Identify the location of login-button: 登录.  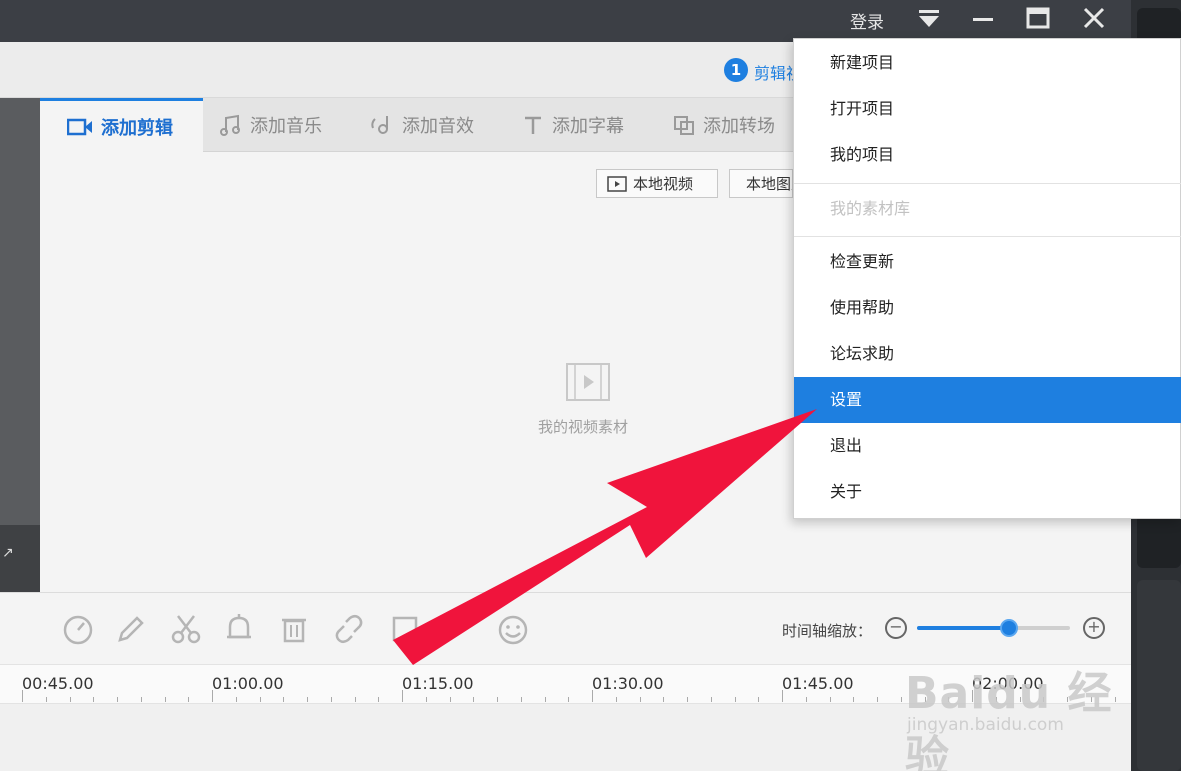
(867, 20).